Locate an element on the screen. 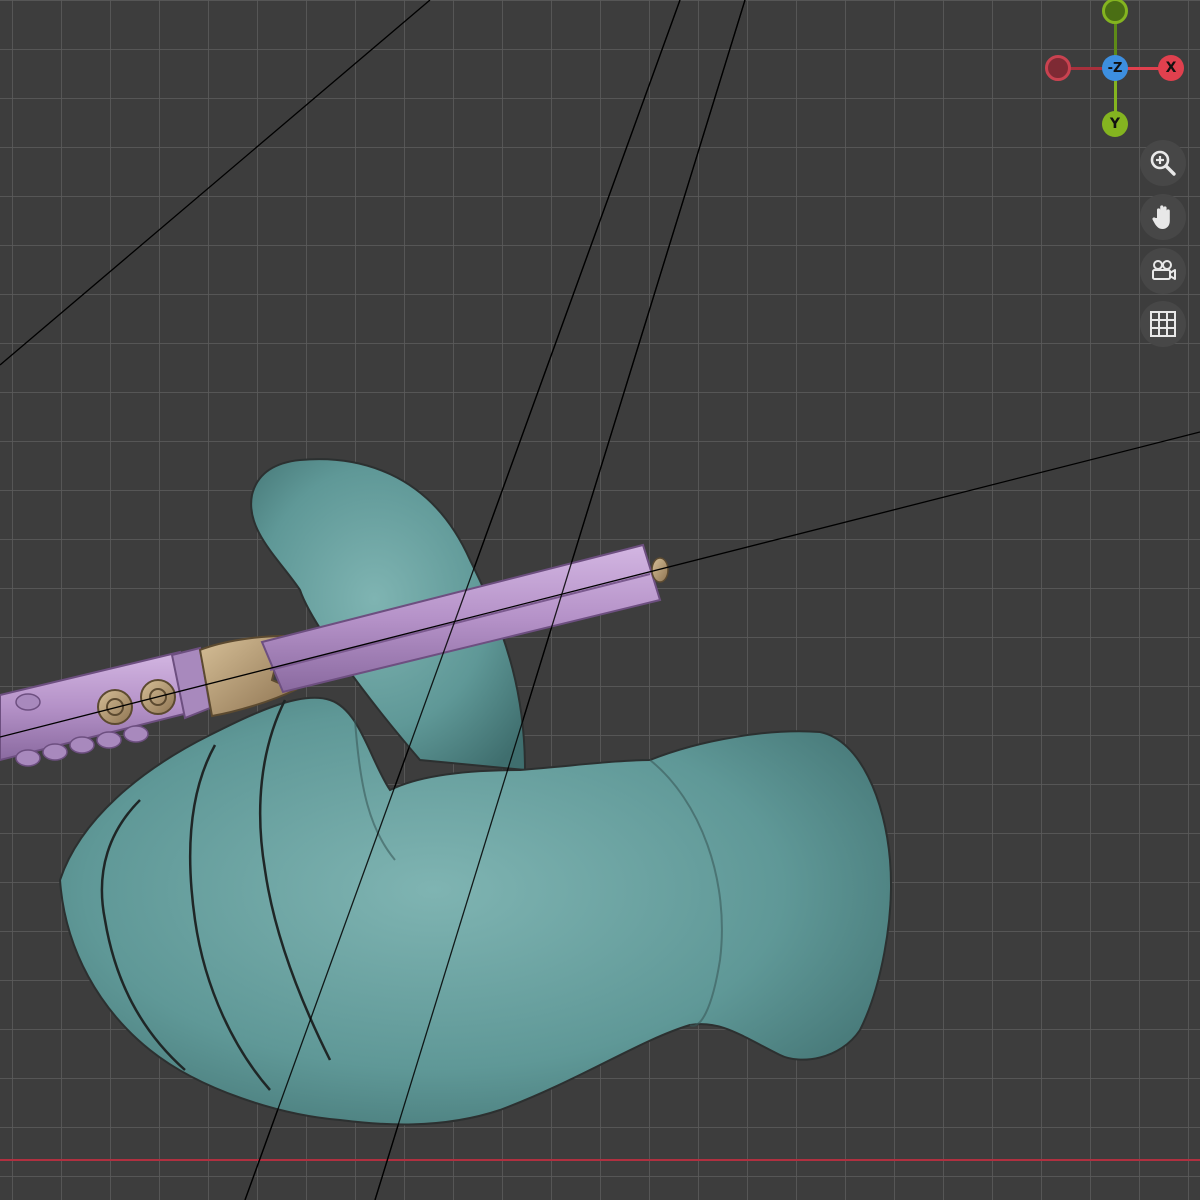 The width and height of the screenshot is (1200, 1200). gizmo-neg-y-axis is located at coordinates (1115, 12).